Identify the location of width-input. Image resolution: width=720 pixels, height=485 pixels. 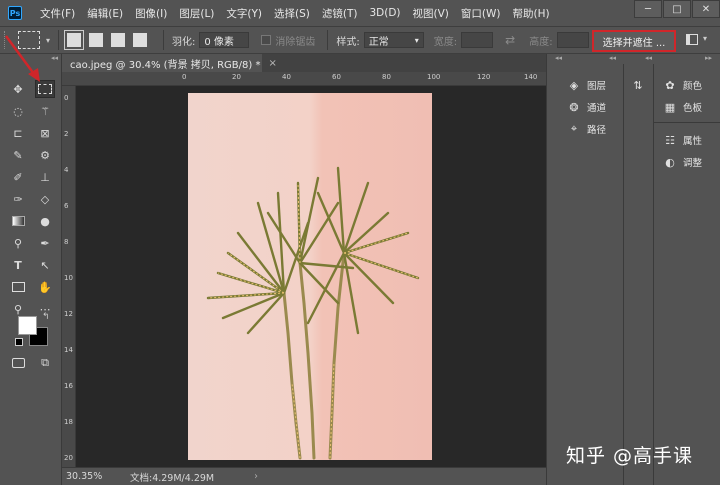
(477, 40).